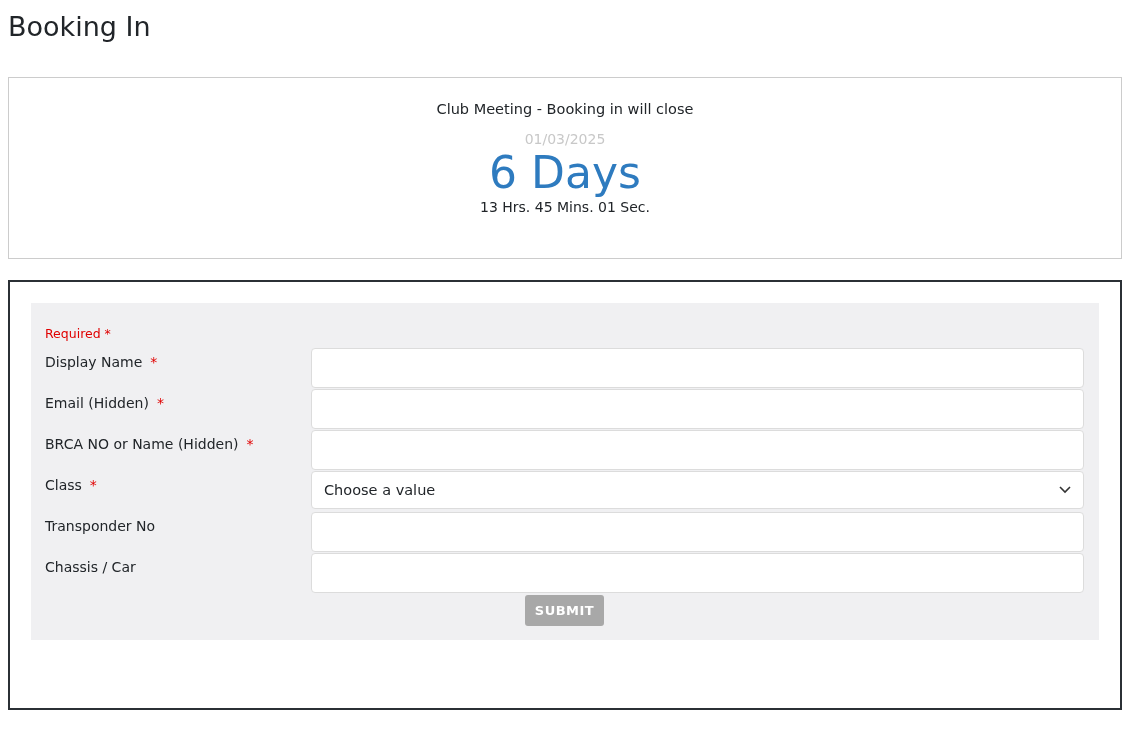  What do you see at coordinates (94, 362) in the screenshot?
I see `field-label: Display Name` at bounding box center [94, 362].